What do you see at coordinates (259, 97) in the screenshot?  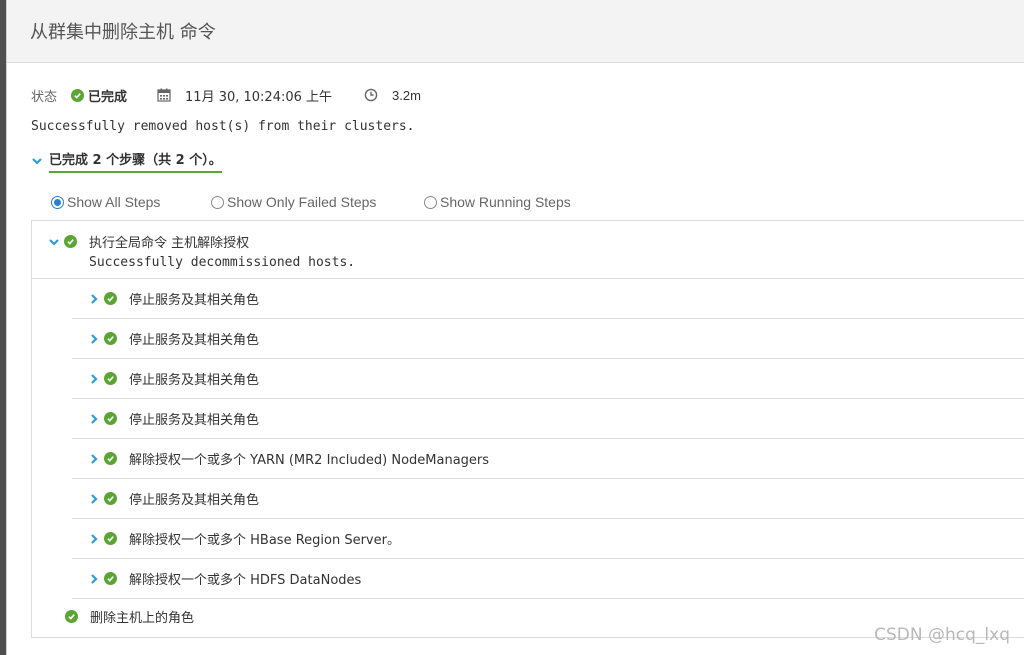 I see `status-date: 11月 30, 10:24:06 上午` at bounding box center [259, 97].